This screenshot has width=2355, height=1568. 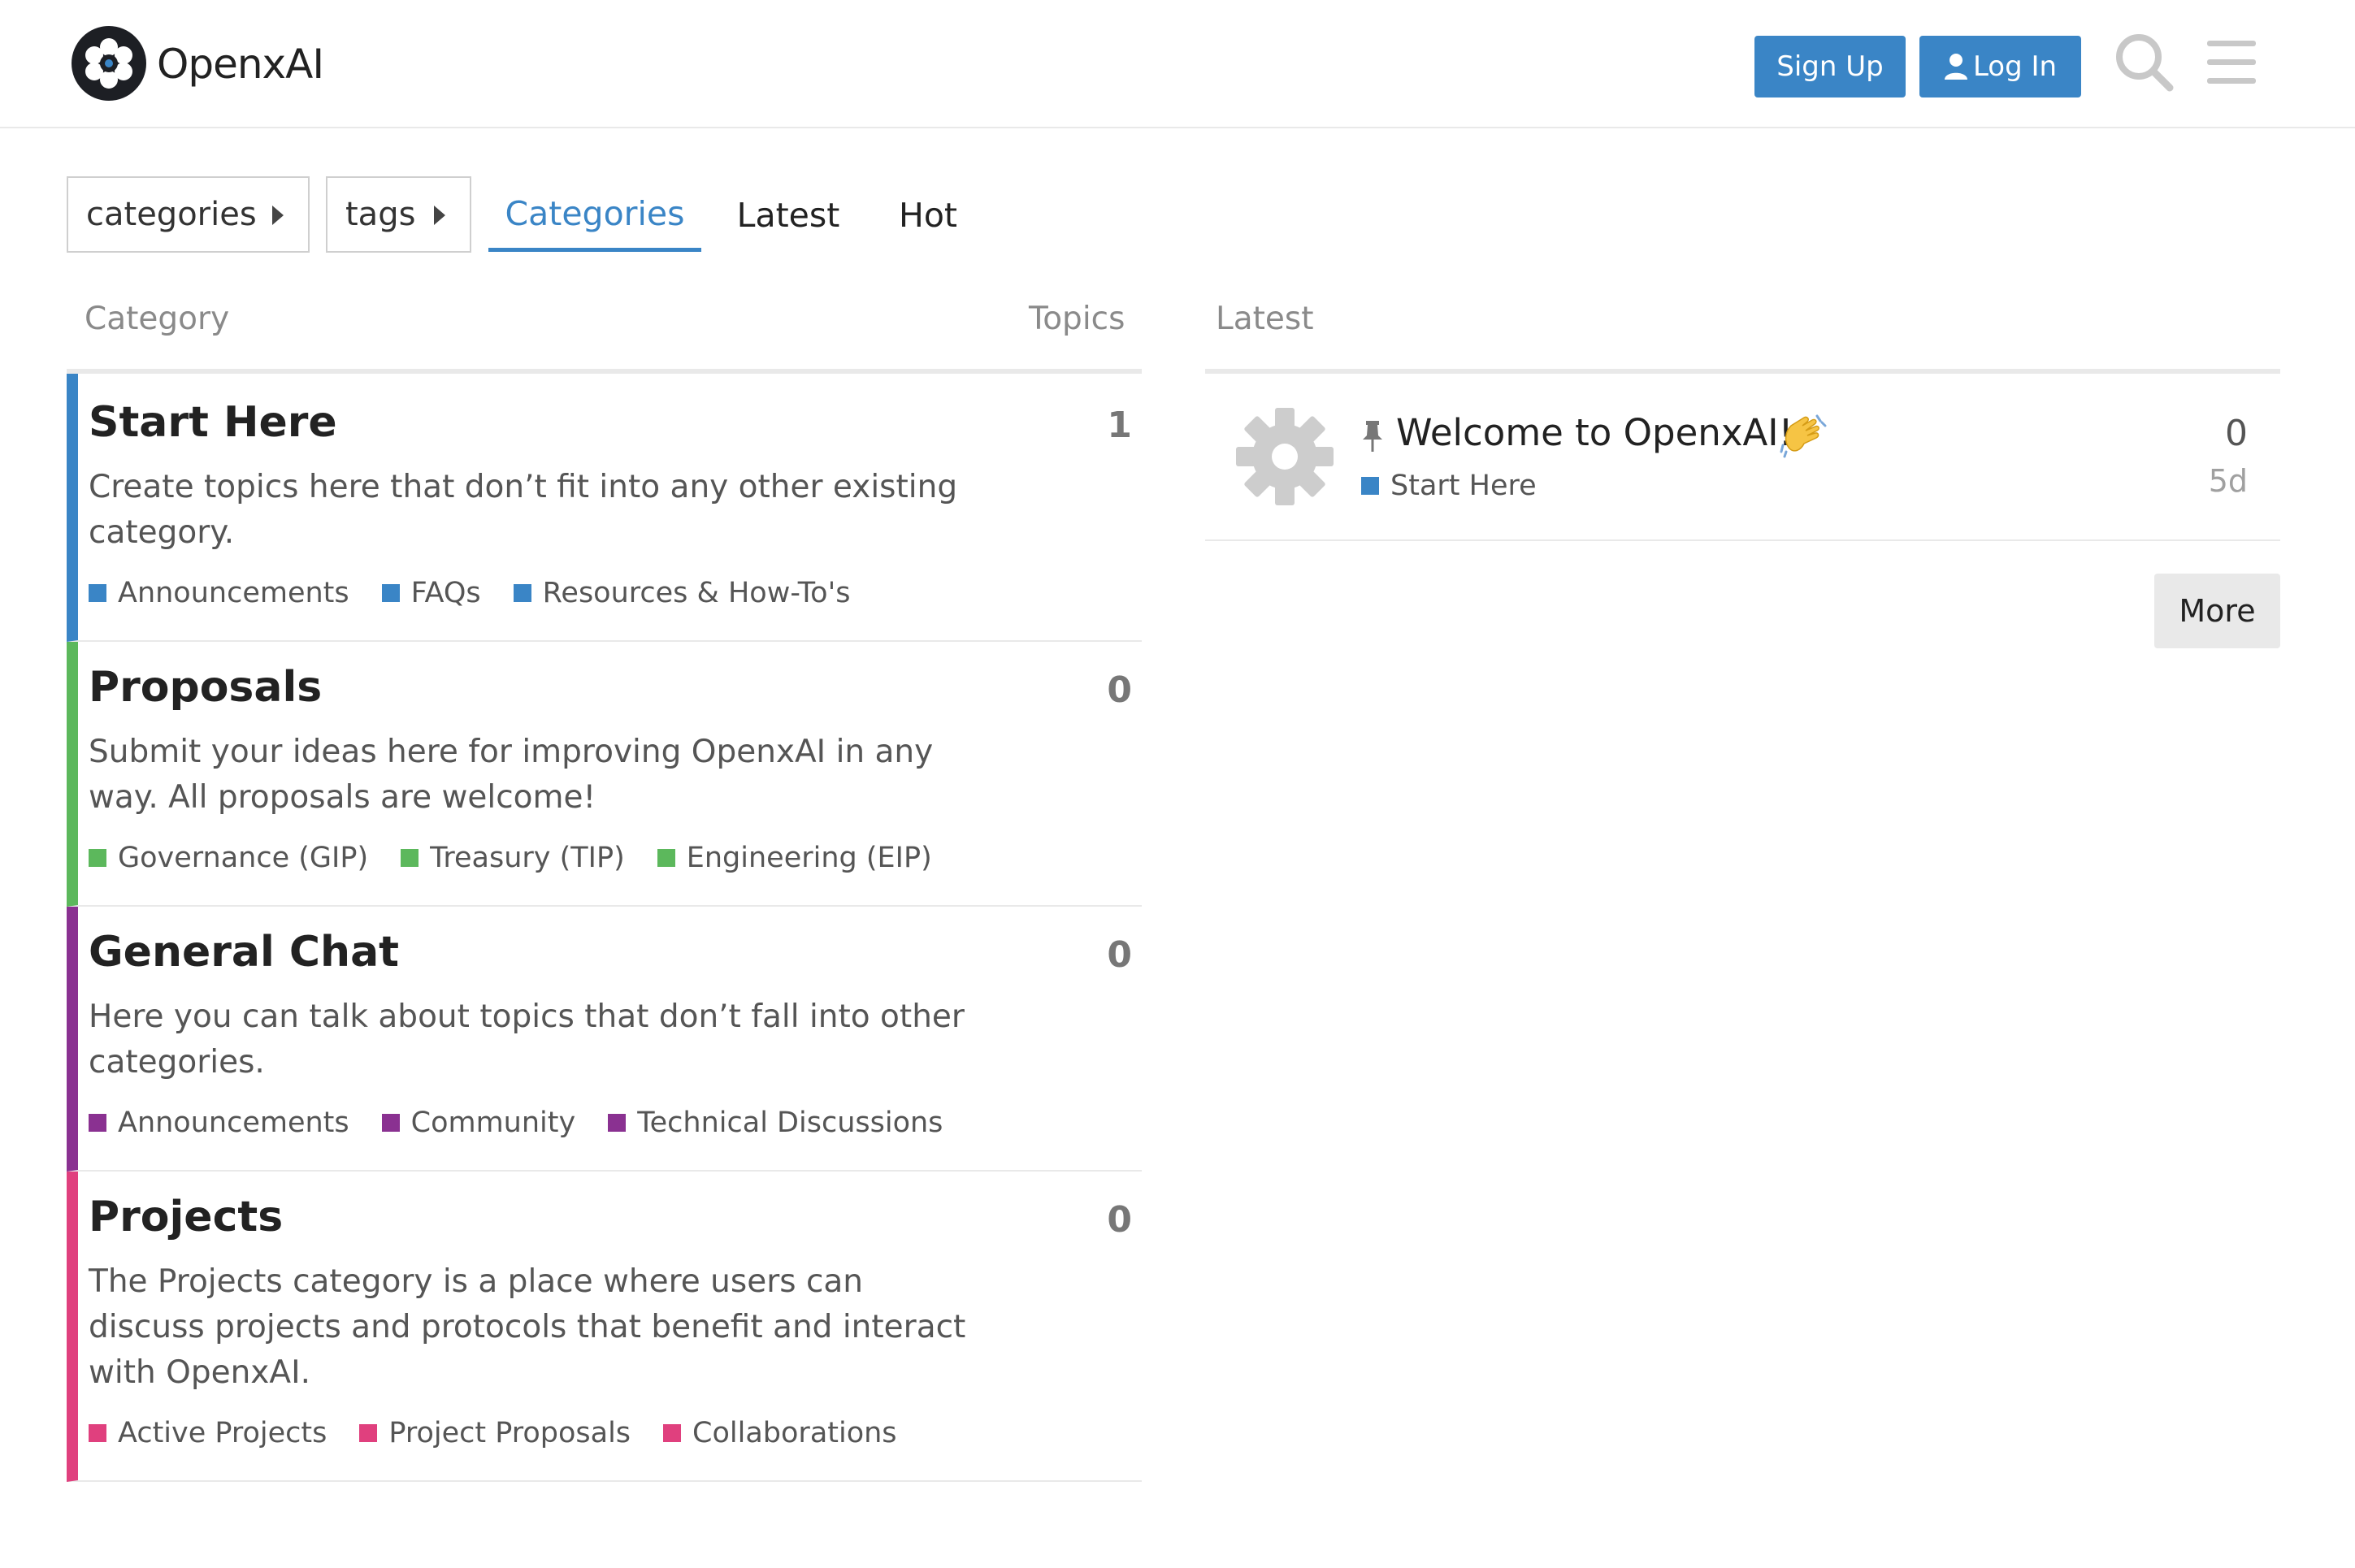 I want to click on subcategory-link: Governance (GIP), so click(x=228, y=858).